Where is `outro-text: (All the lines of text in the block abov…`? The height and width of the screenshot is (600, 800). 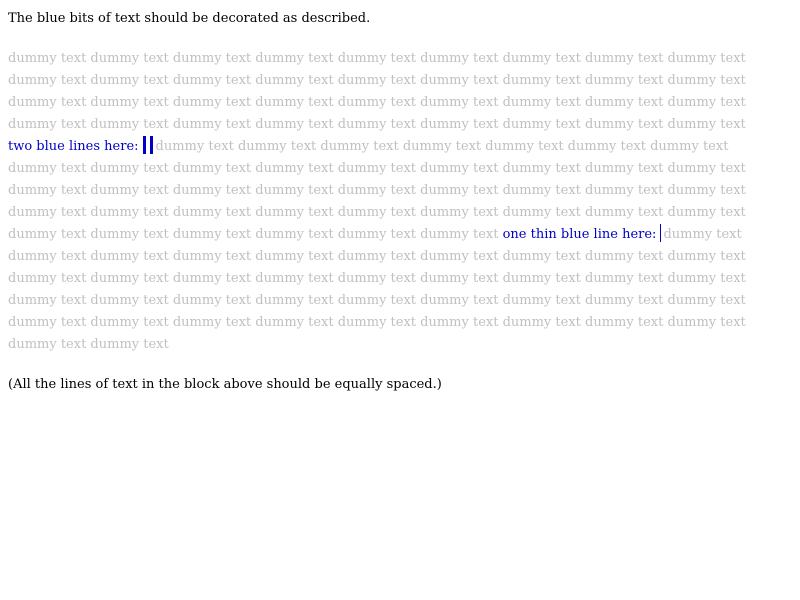
outro-text: (All the lines of text in the block abov… is located at coordinates (225, 384).